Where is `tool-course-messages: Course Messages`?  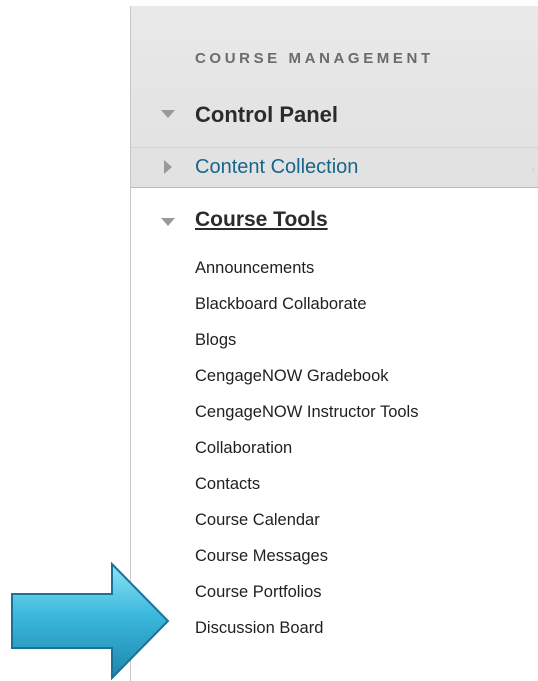
tool-course-messages: Course Messages is located at coordinates (306, 562).